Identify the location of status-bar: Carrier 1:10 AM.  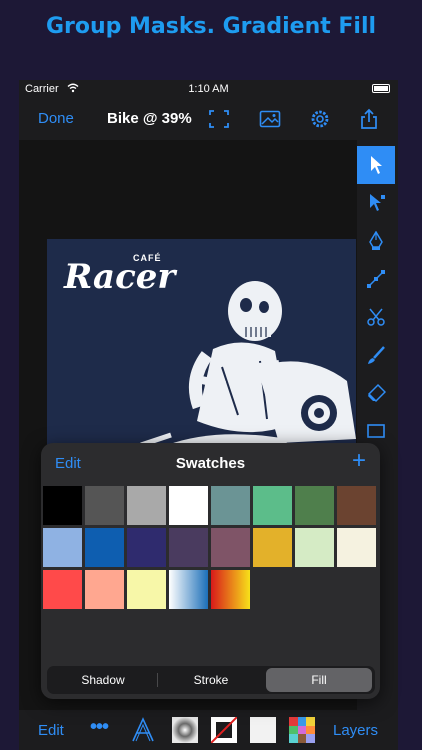
(208, 89).